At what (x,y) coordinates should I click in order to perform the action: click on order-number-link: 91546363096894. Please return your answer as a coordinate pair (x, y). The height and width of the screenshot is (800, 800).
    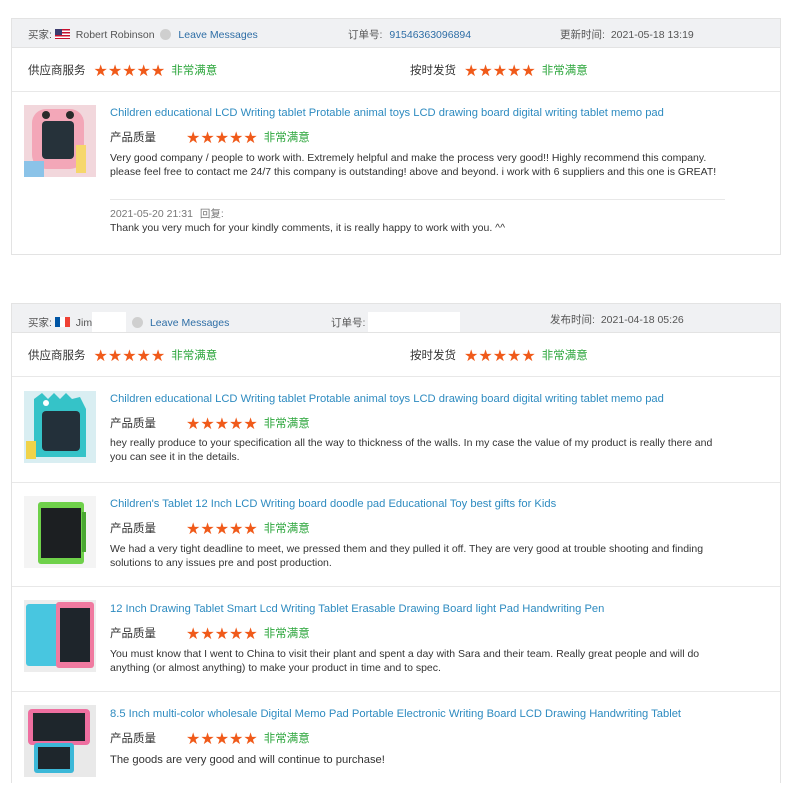
    Looking at the image, I should click on (430, 35).